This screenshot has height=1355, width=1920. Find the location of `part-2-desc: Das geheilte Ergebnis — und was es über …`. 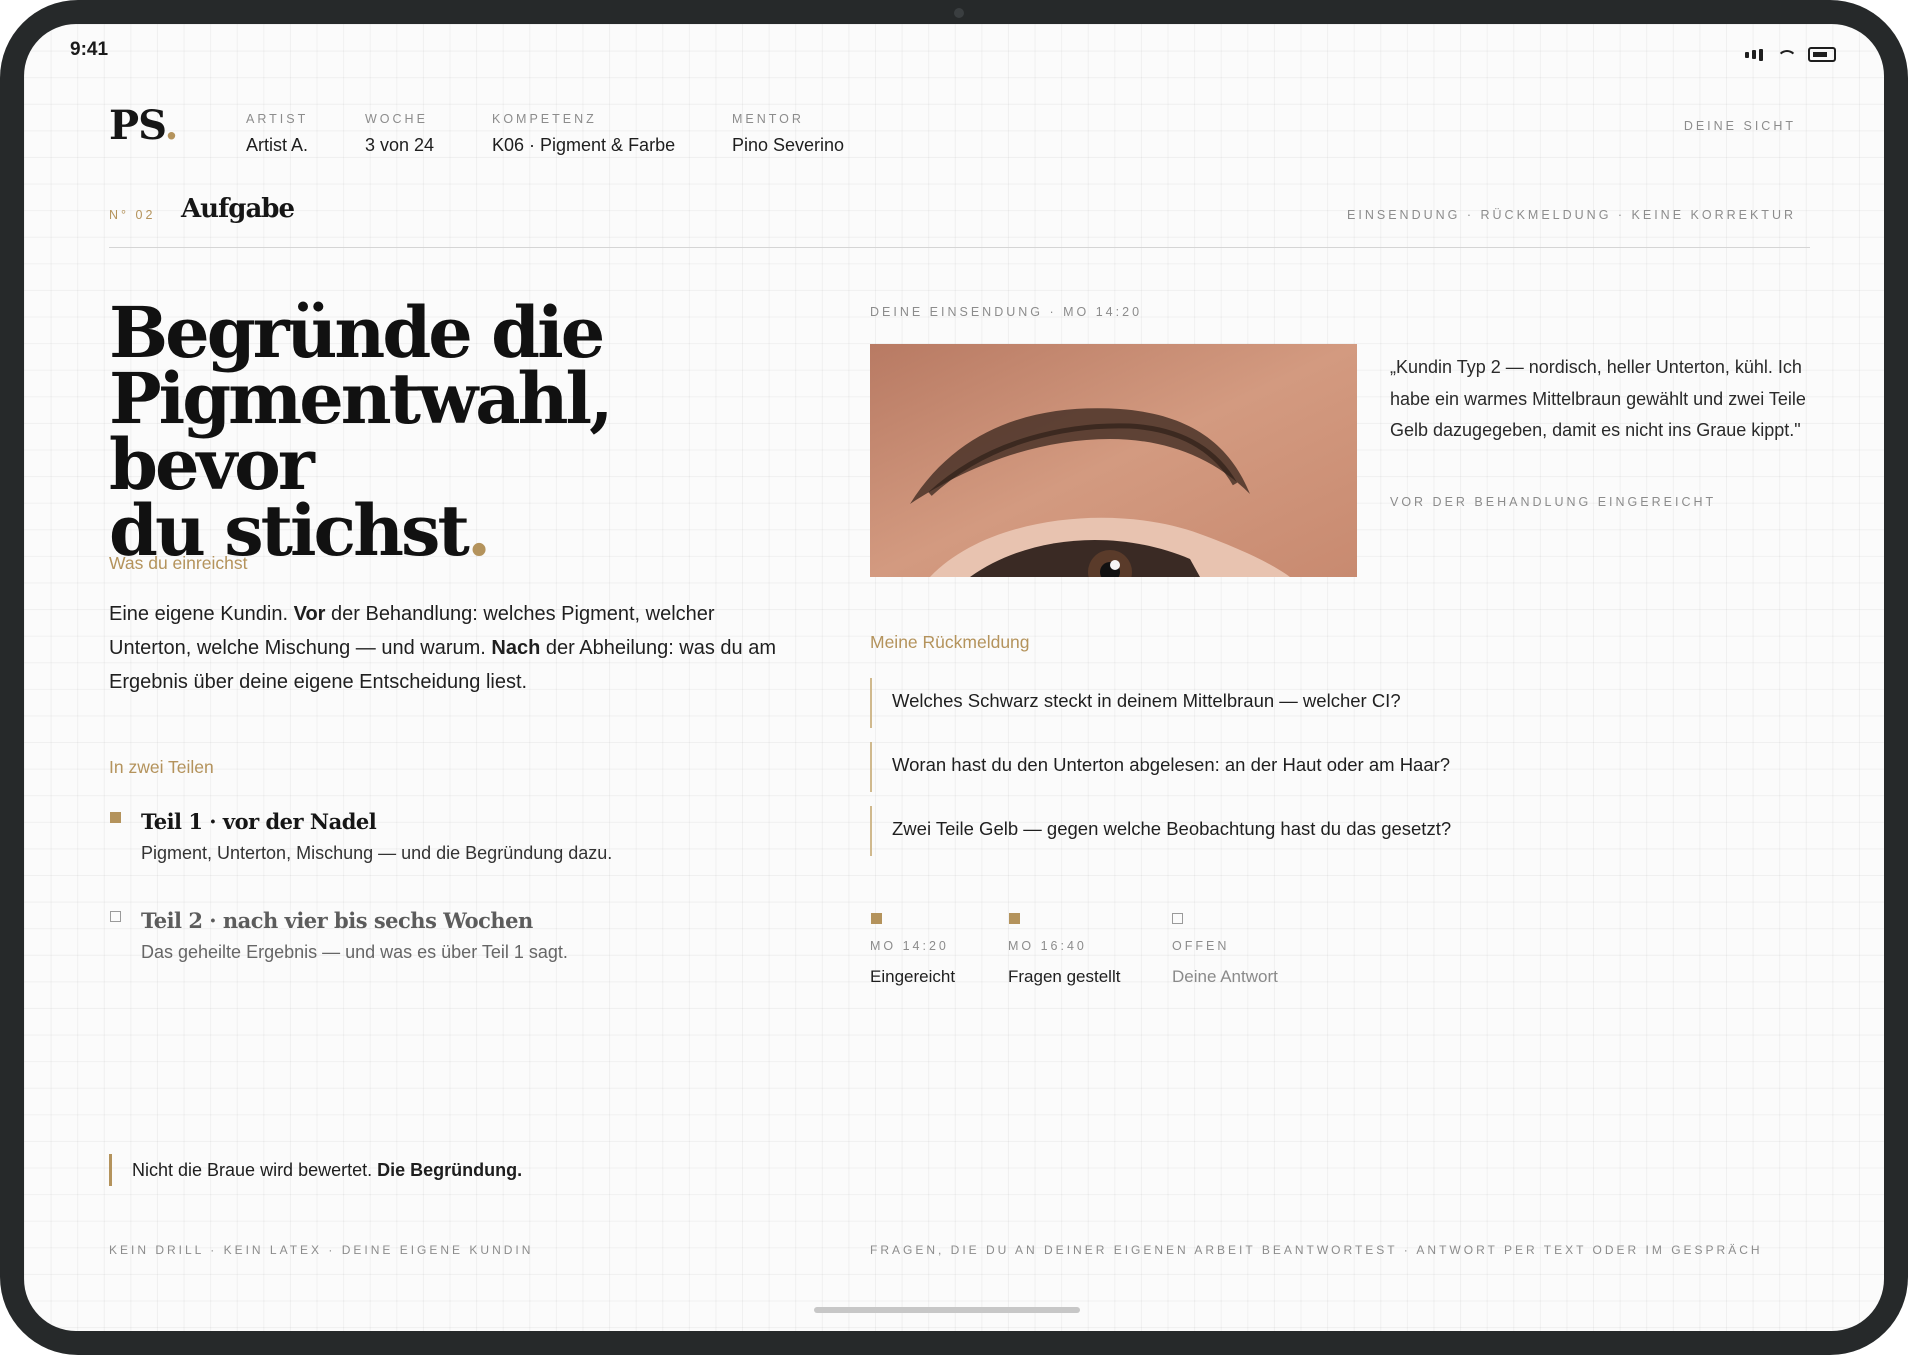

part-2-desc: Das geheilte Ergebnis — und was es über … is located at coordinates (354, 952).